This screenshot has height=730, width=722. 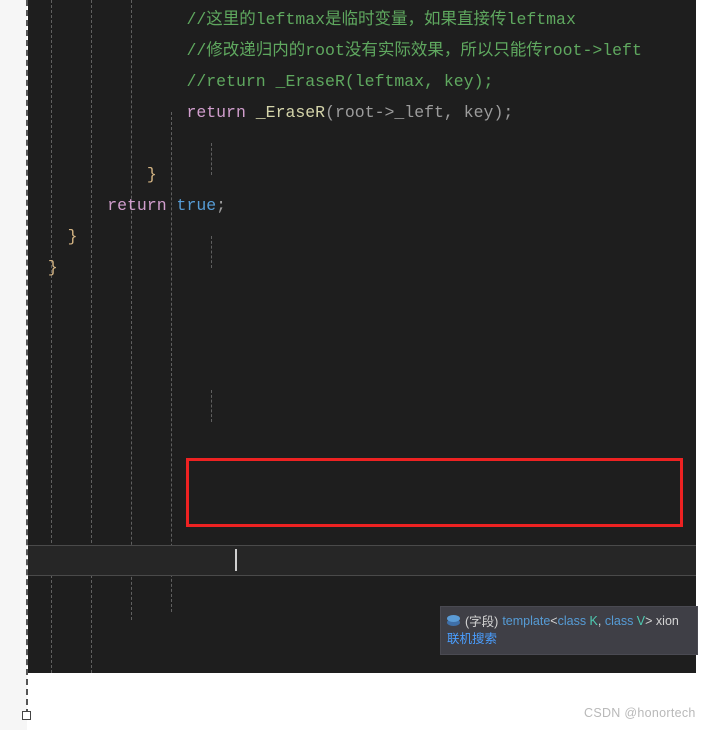 I want to click on code-line-23: //这里的leftmax是临时变量，如果直接传leftmax, so click(x=362, y=19).